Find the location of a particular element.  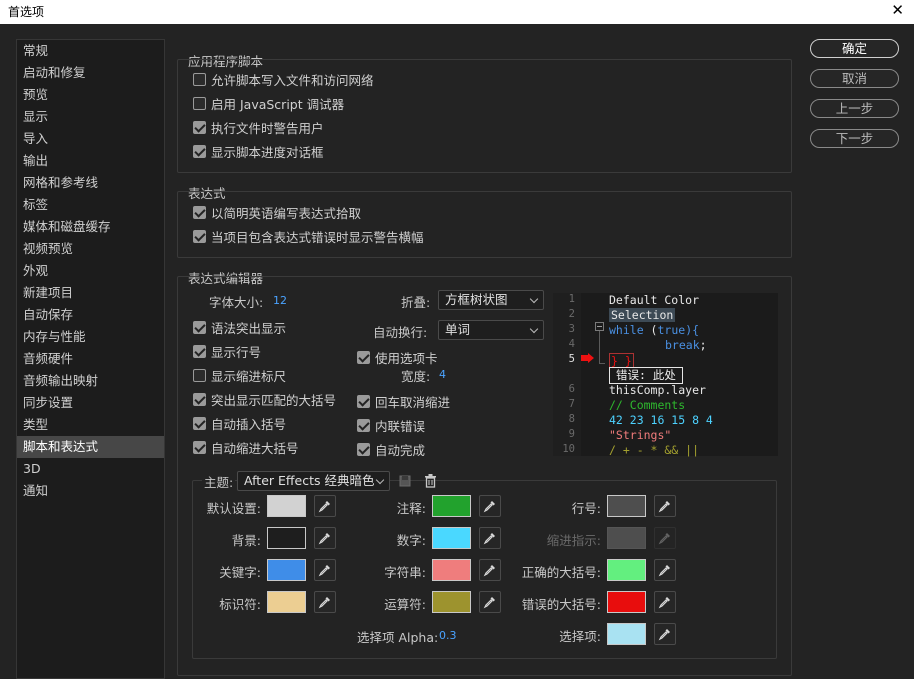

sidebar-item-2: 预览 is located at coordinates (90, 95).